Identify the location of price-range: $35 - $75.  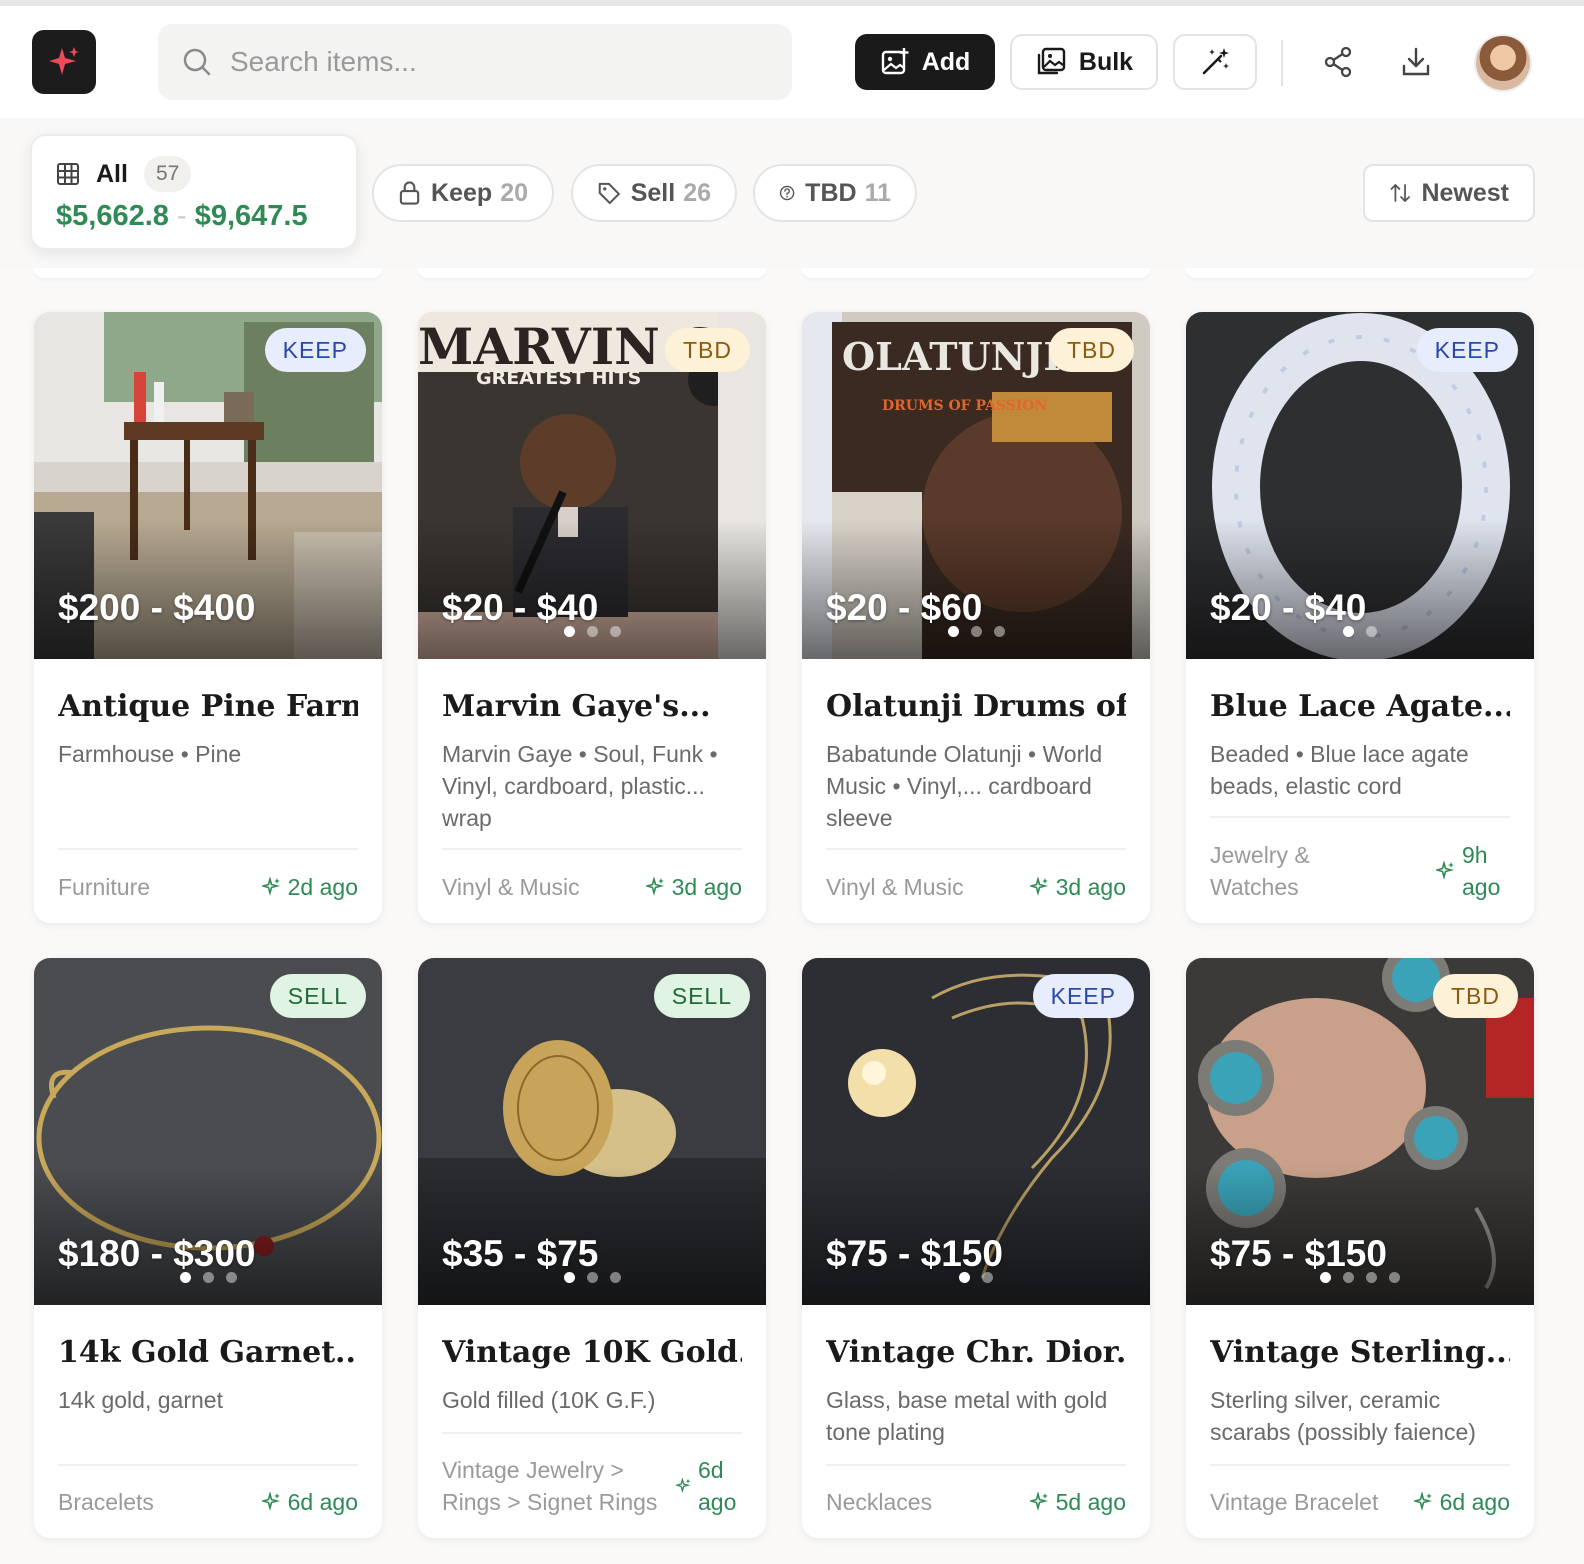
(520, 1253).